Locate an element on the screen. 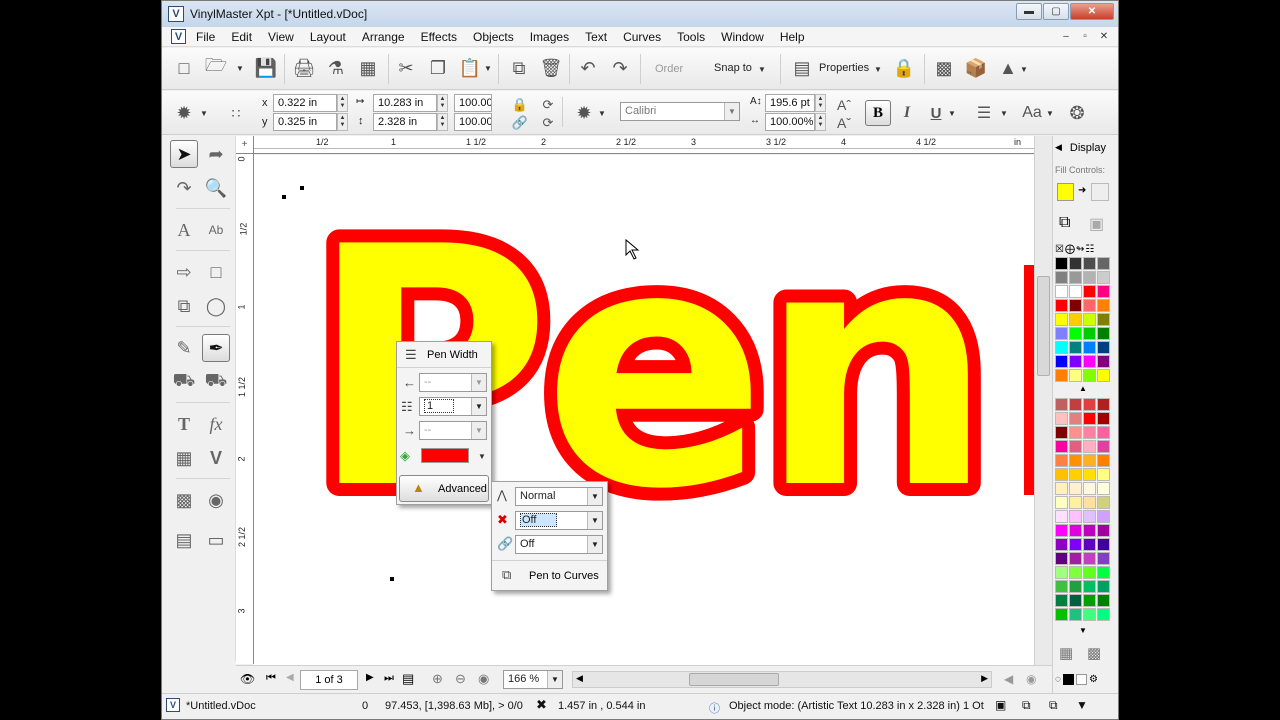 This screenshot has width=1280, height=720. color-mode-icon: ◌ is located at coordinates (1058, 679).